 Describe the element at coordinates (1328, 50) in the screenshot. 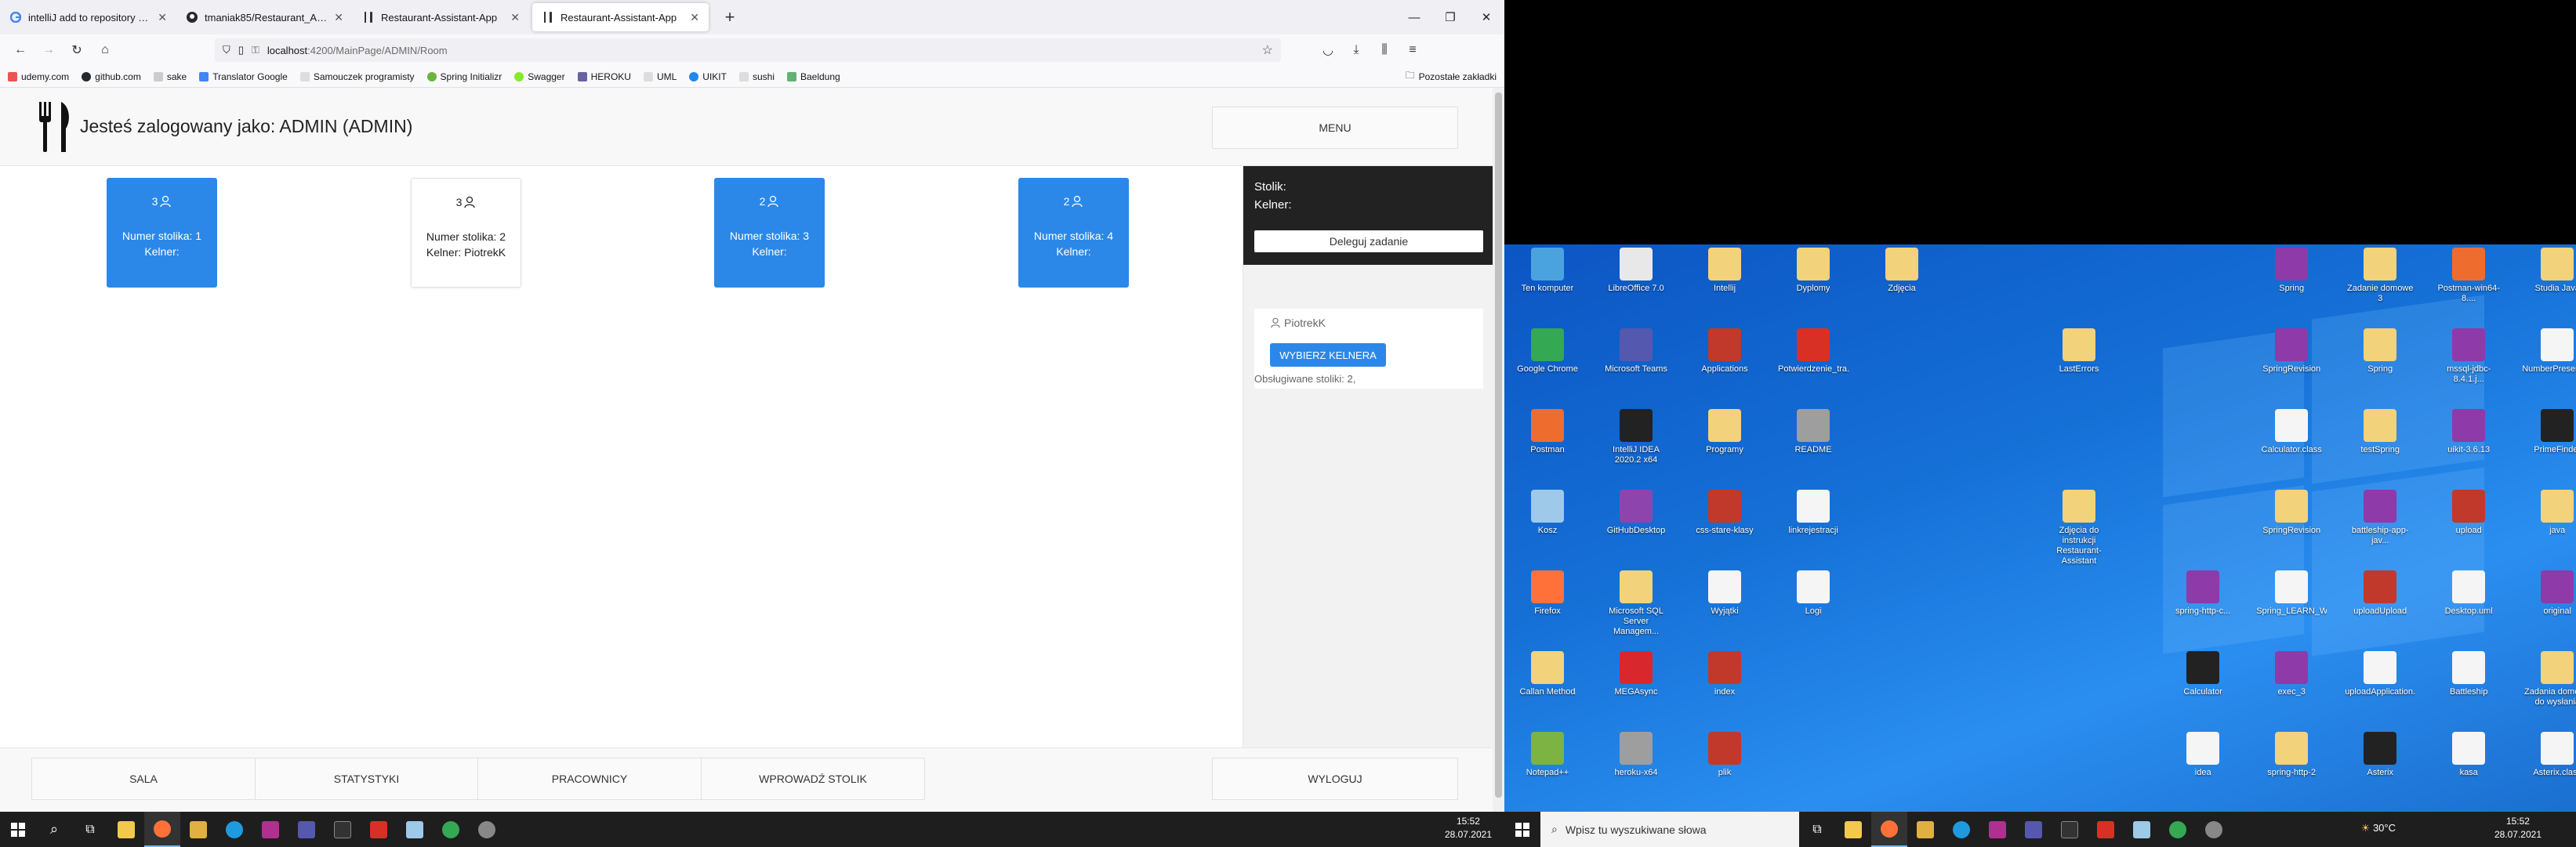

I see `pocket-icon: ◡` at that location.